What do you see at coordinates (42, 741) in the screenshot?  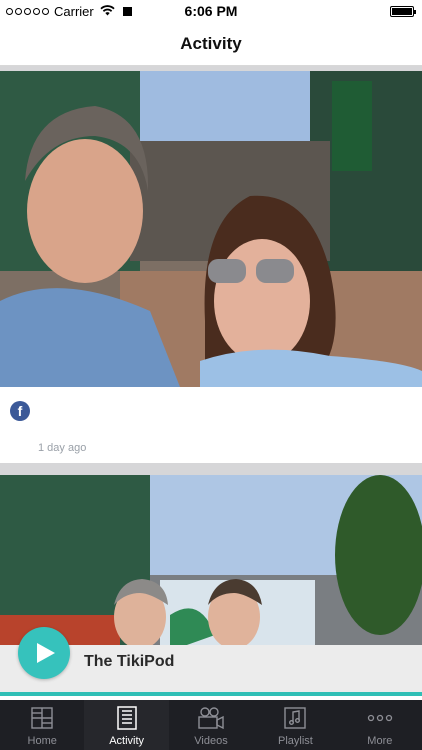 I see `tab-label: Home` at bounding box center [42, 741].